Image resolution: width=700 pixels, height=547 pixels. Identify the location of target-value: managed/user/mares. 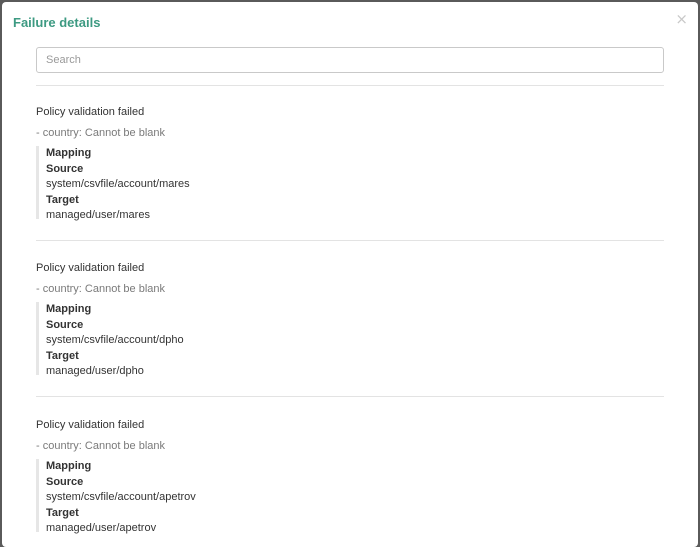
(98, 215).